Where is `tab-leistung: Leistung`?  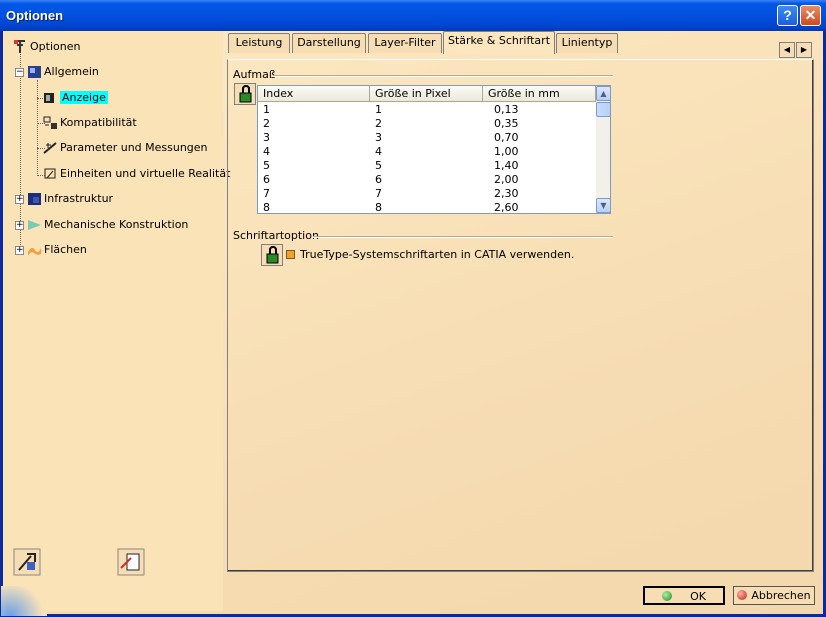
tab-leistung: Leistung is located at coordinates (259, 43).